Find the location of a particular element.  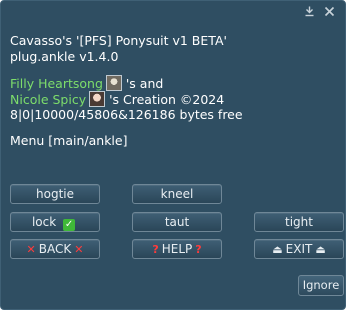

owner2-avatar is located at coordinates (97, 99).